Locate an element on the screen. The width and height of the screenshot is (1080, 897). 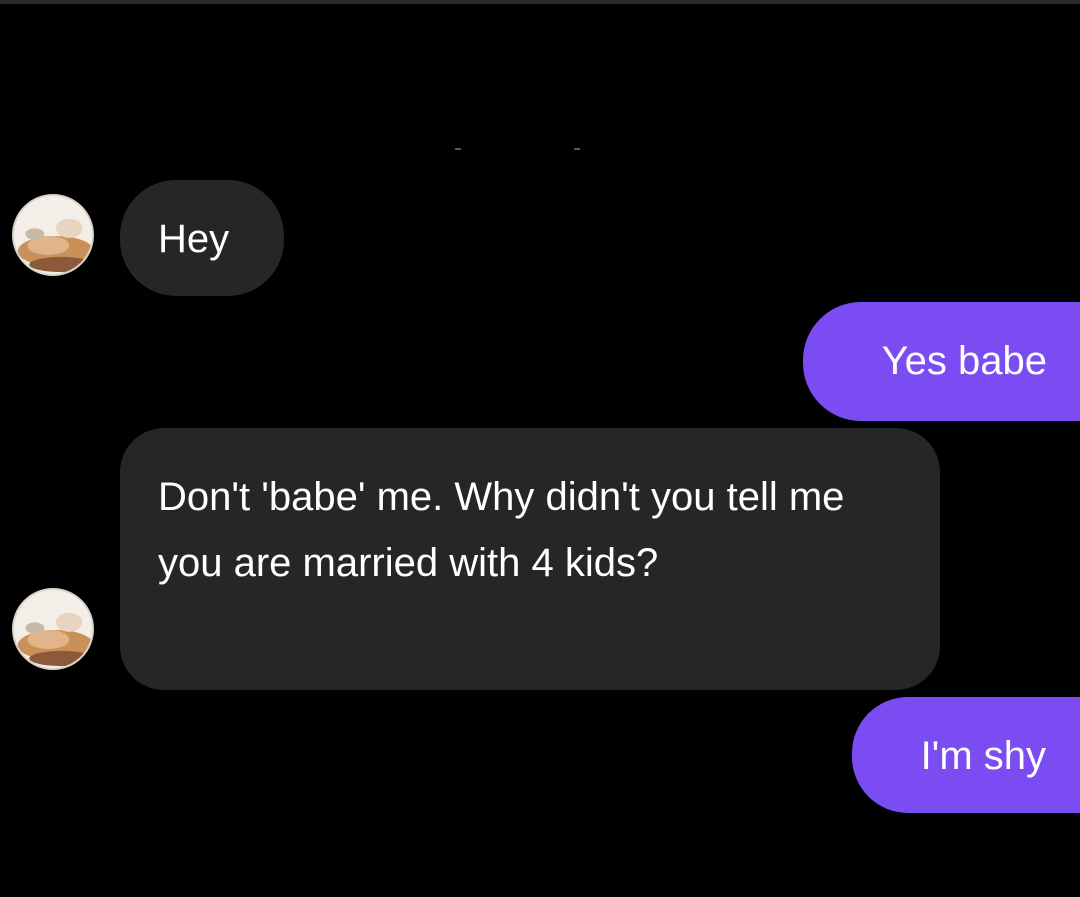
message-bubble-incoming: Hey is located at coordinates (202, 238).